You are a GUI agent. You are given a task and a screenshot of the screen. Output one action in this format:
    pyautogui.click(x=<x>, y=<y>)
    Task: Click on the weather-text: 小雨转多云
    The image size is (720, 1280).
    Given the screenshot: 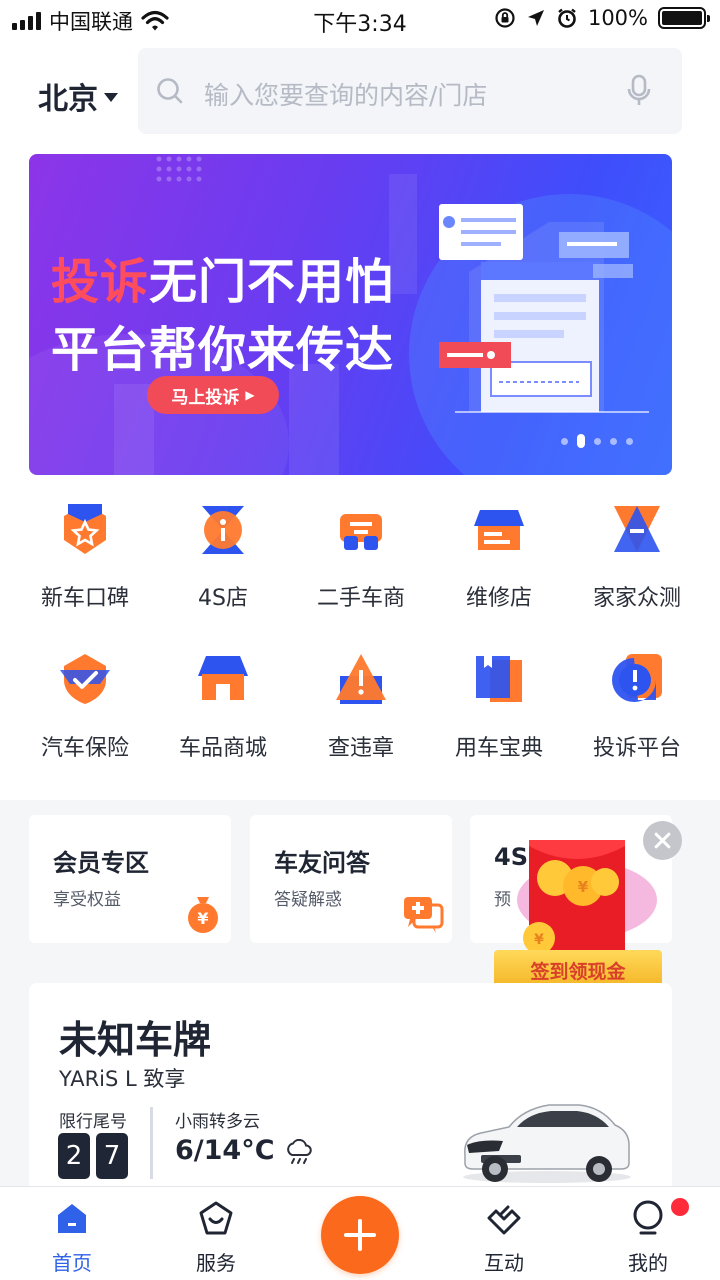 What is the action you would take?
    pyautogui.click(x=217, y=1122)
    